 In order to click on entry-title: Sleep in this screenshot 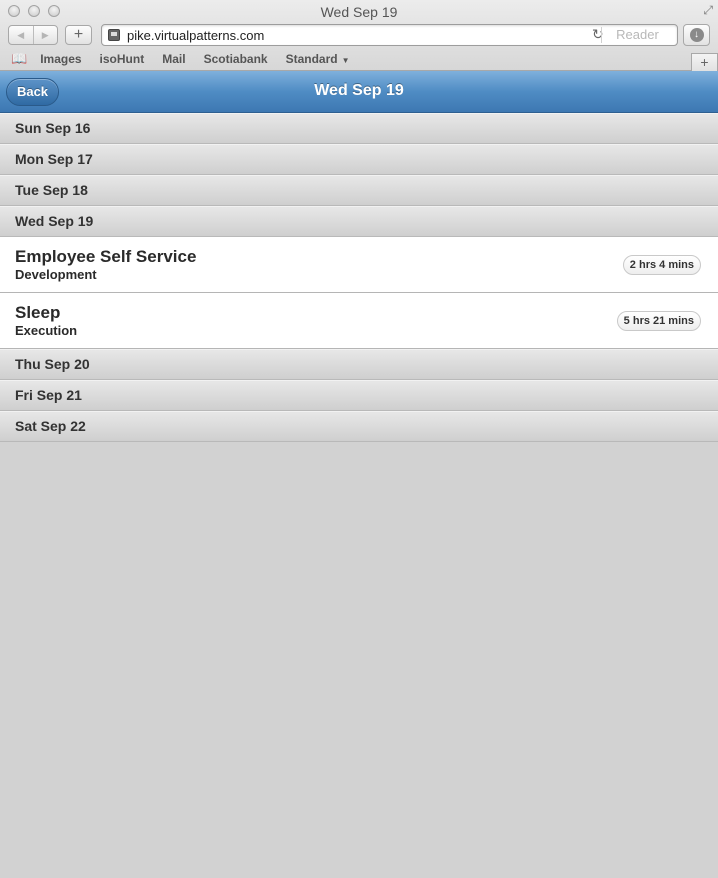, I will do `click(38, 312)`.